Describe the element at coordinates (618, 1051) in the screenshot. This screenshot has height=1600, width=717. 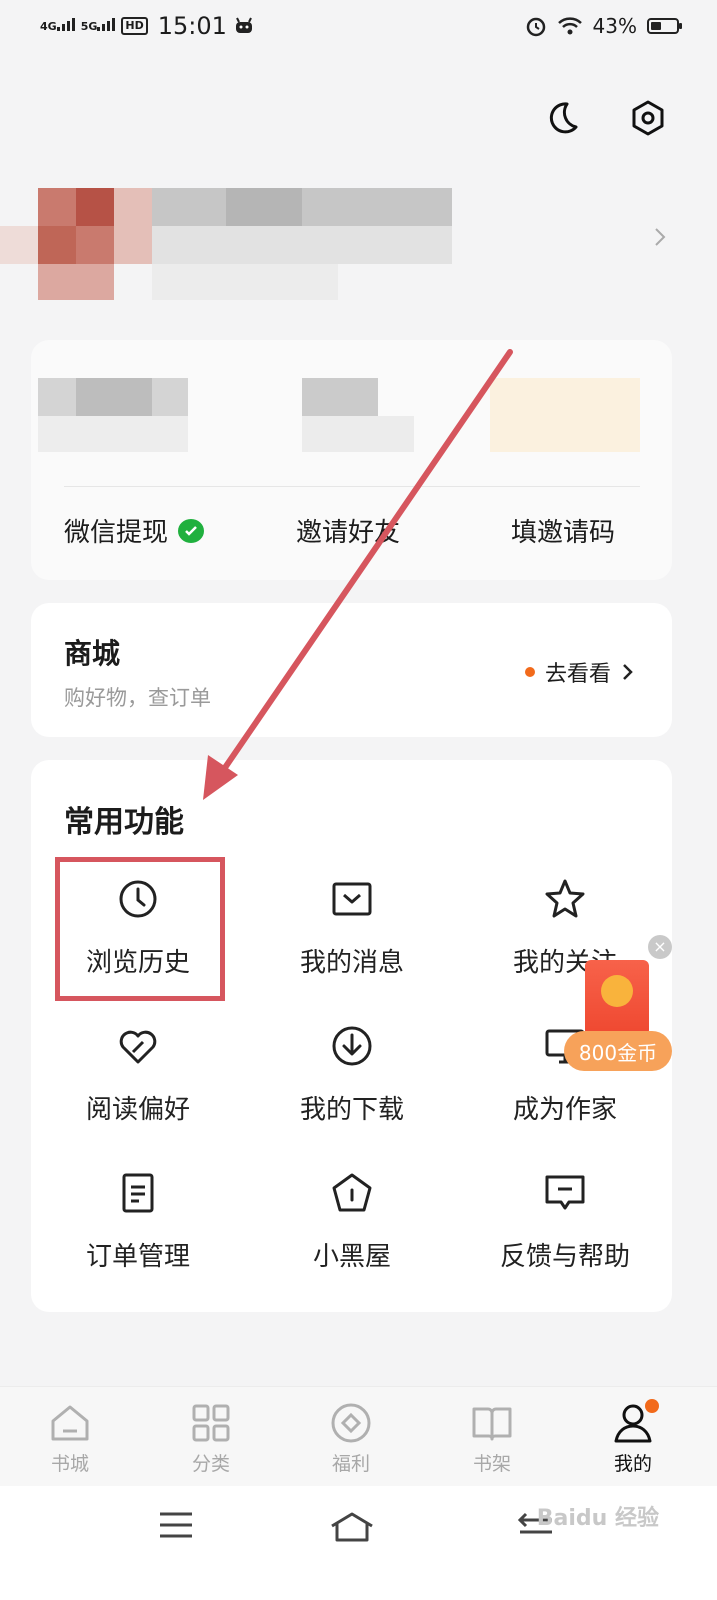
I see `coins-reward-badge: 800金币` at that location.